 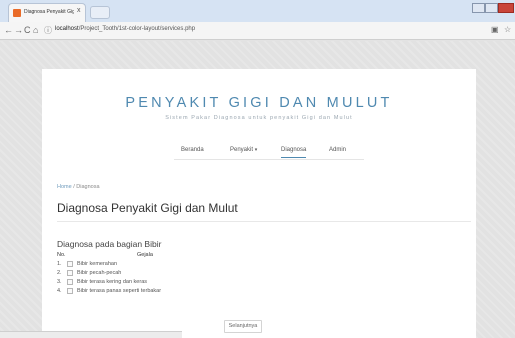 What do you see at coordinates (478, 8) in the screenshot?
I see `minimize-window-button` at bounding box center [478, 8].